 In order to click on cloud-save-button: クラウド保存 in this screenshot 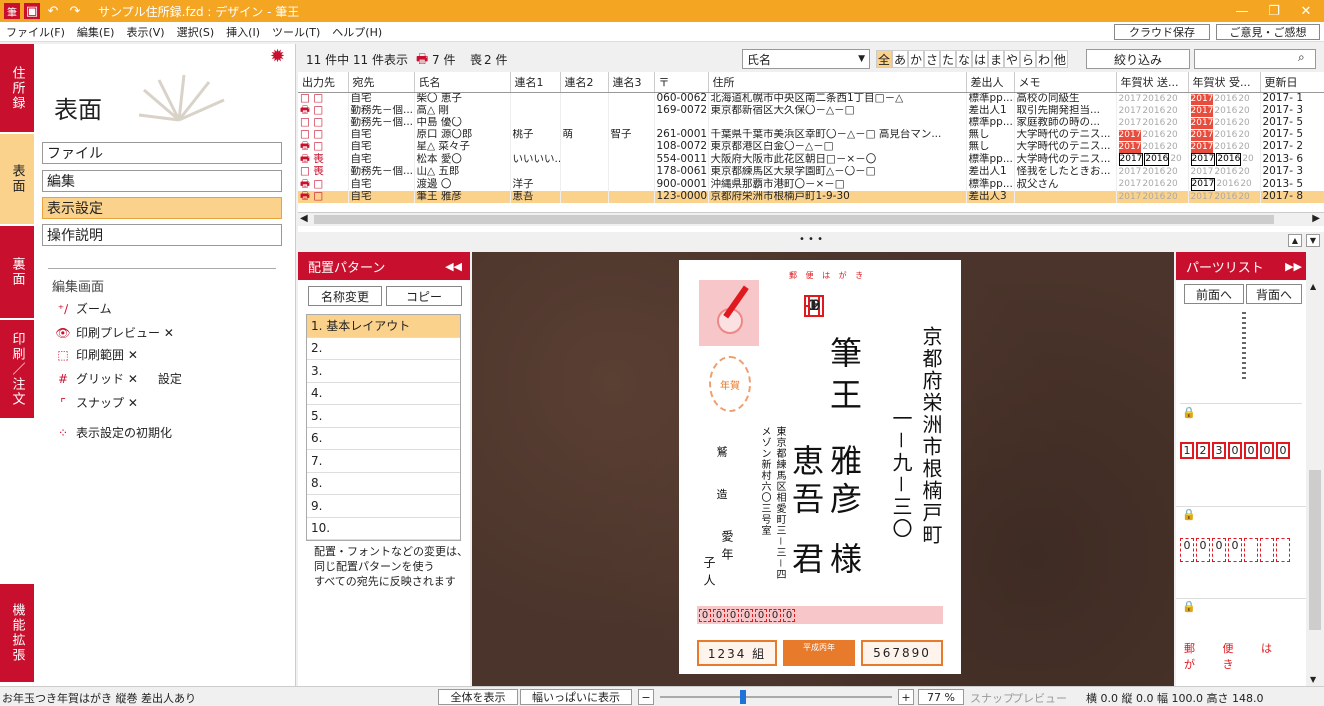, I will do `click(1162, 32)`.